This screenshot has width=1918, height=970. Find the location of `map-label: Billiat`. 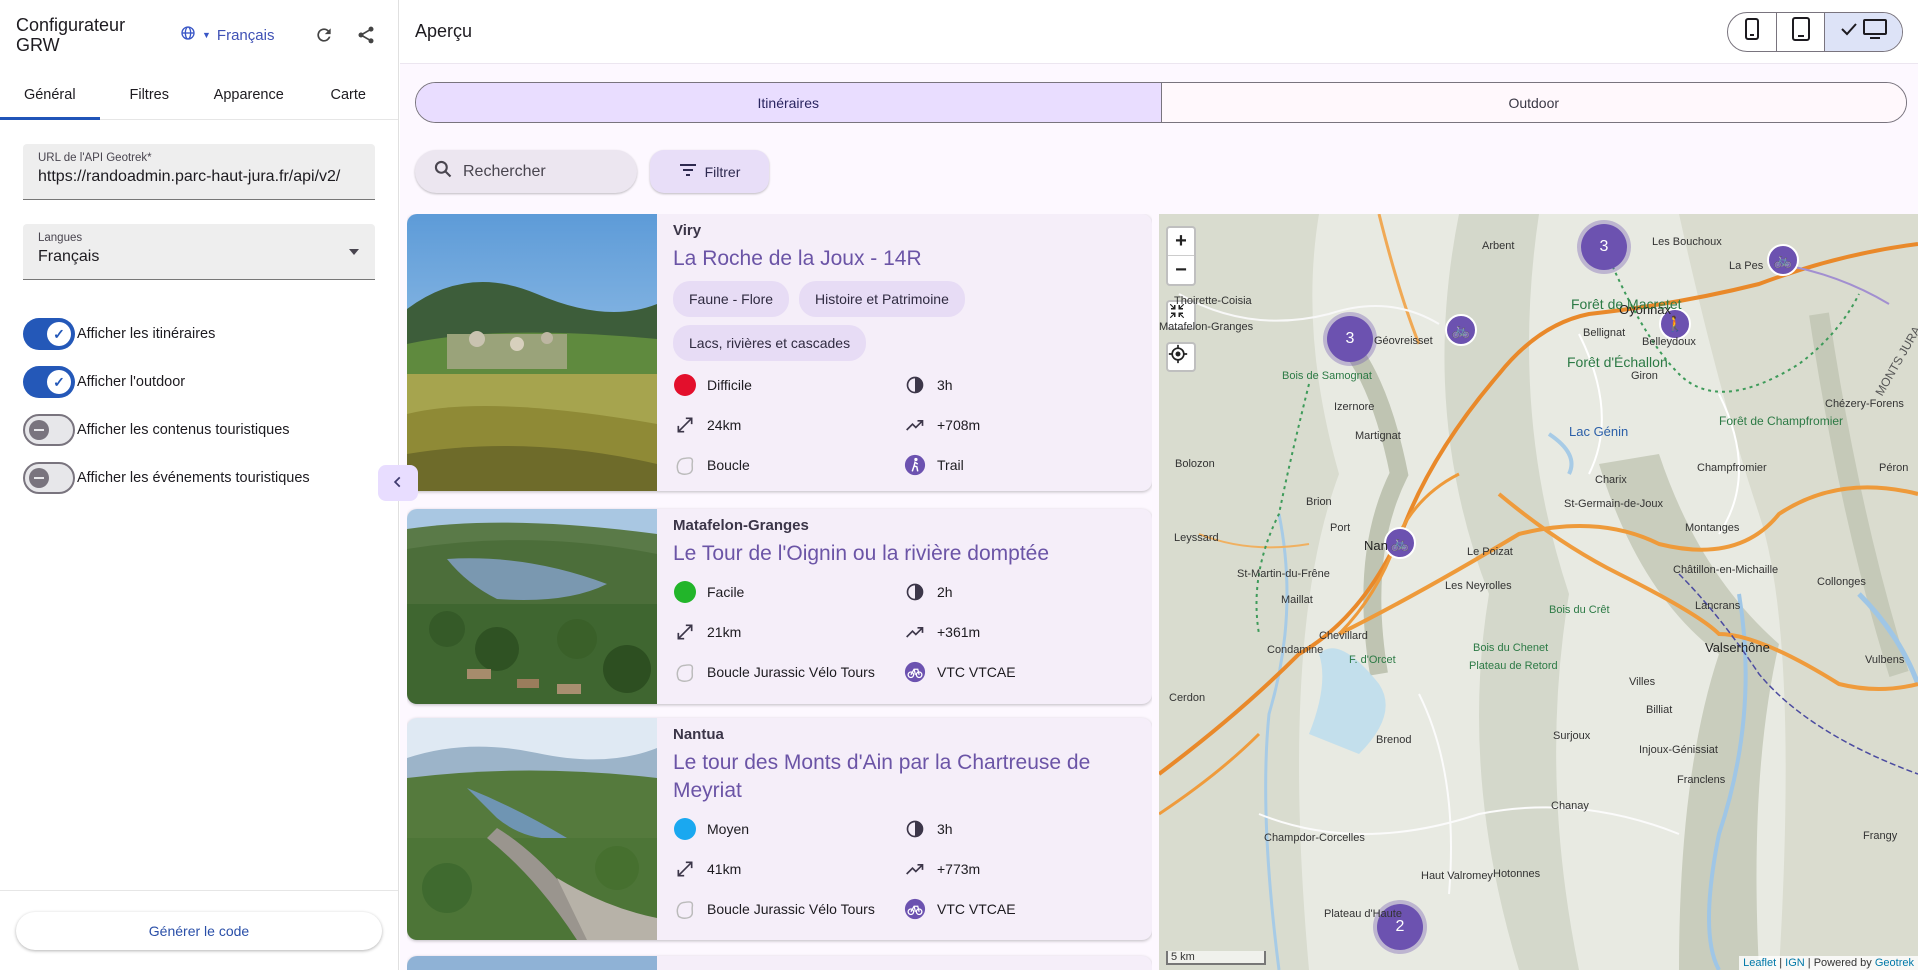

map-label: Billiat is located at coordinates (1659, 710).